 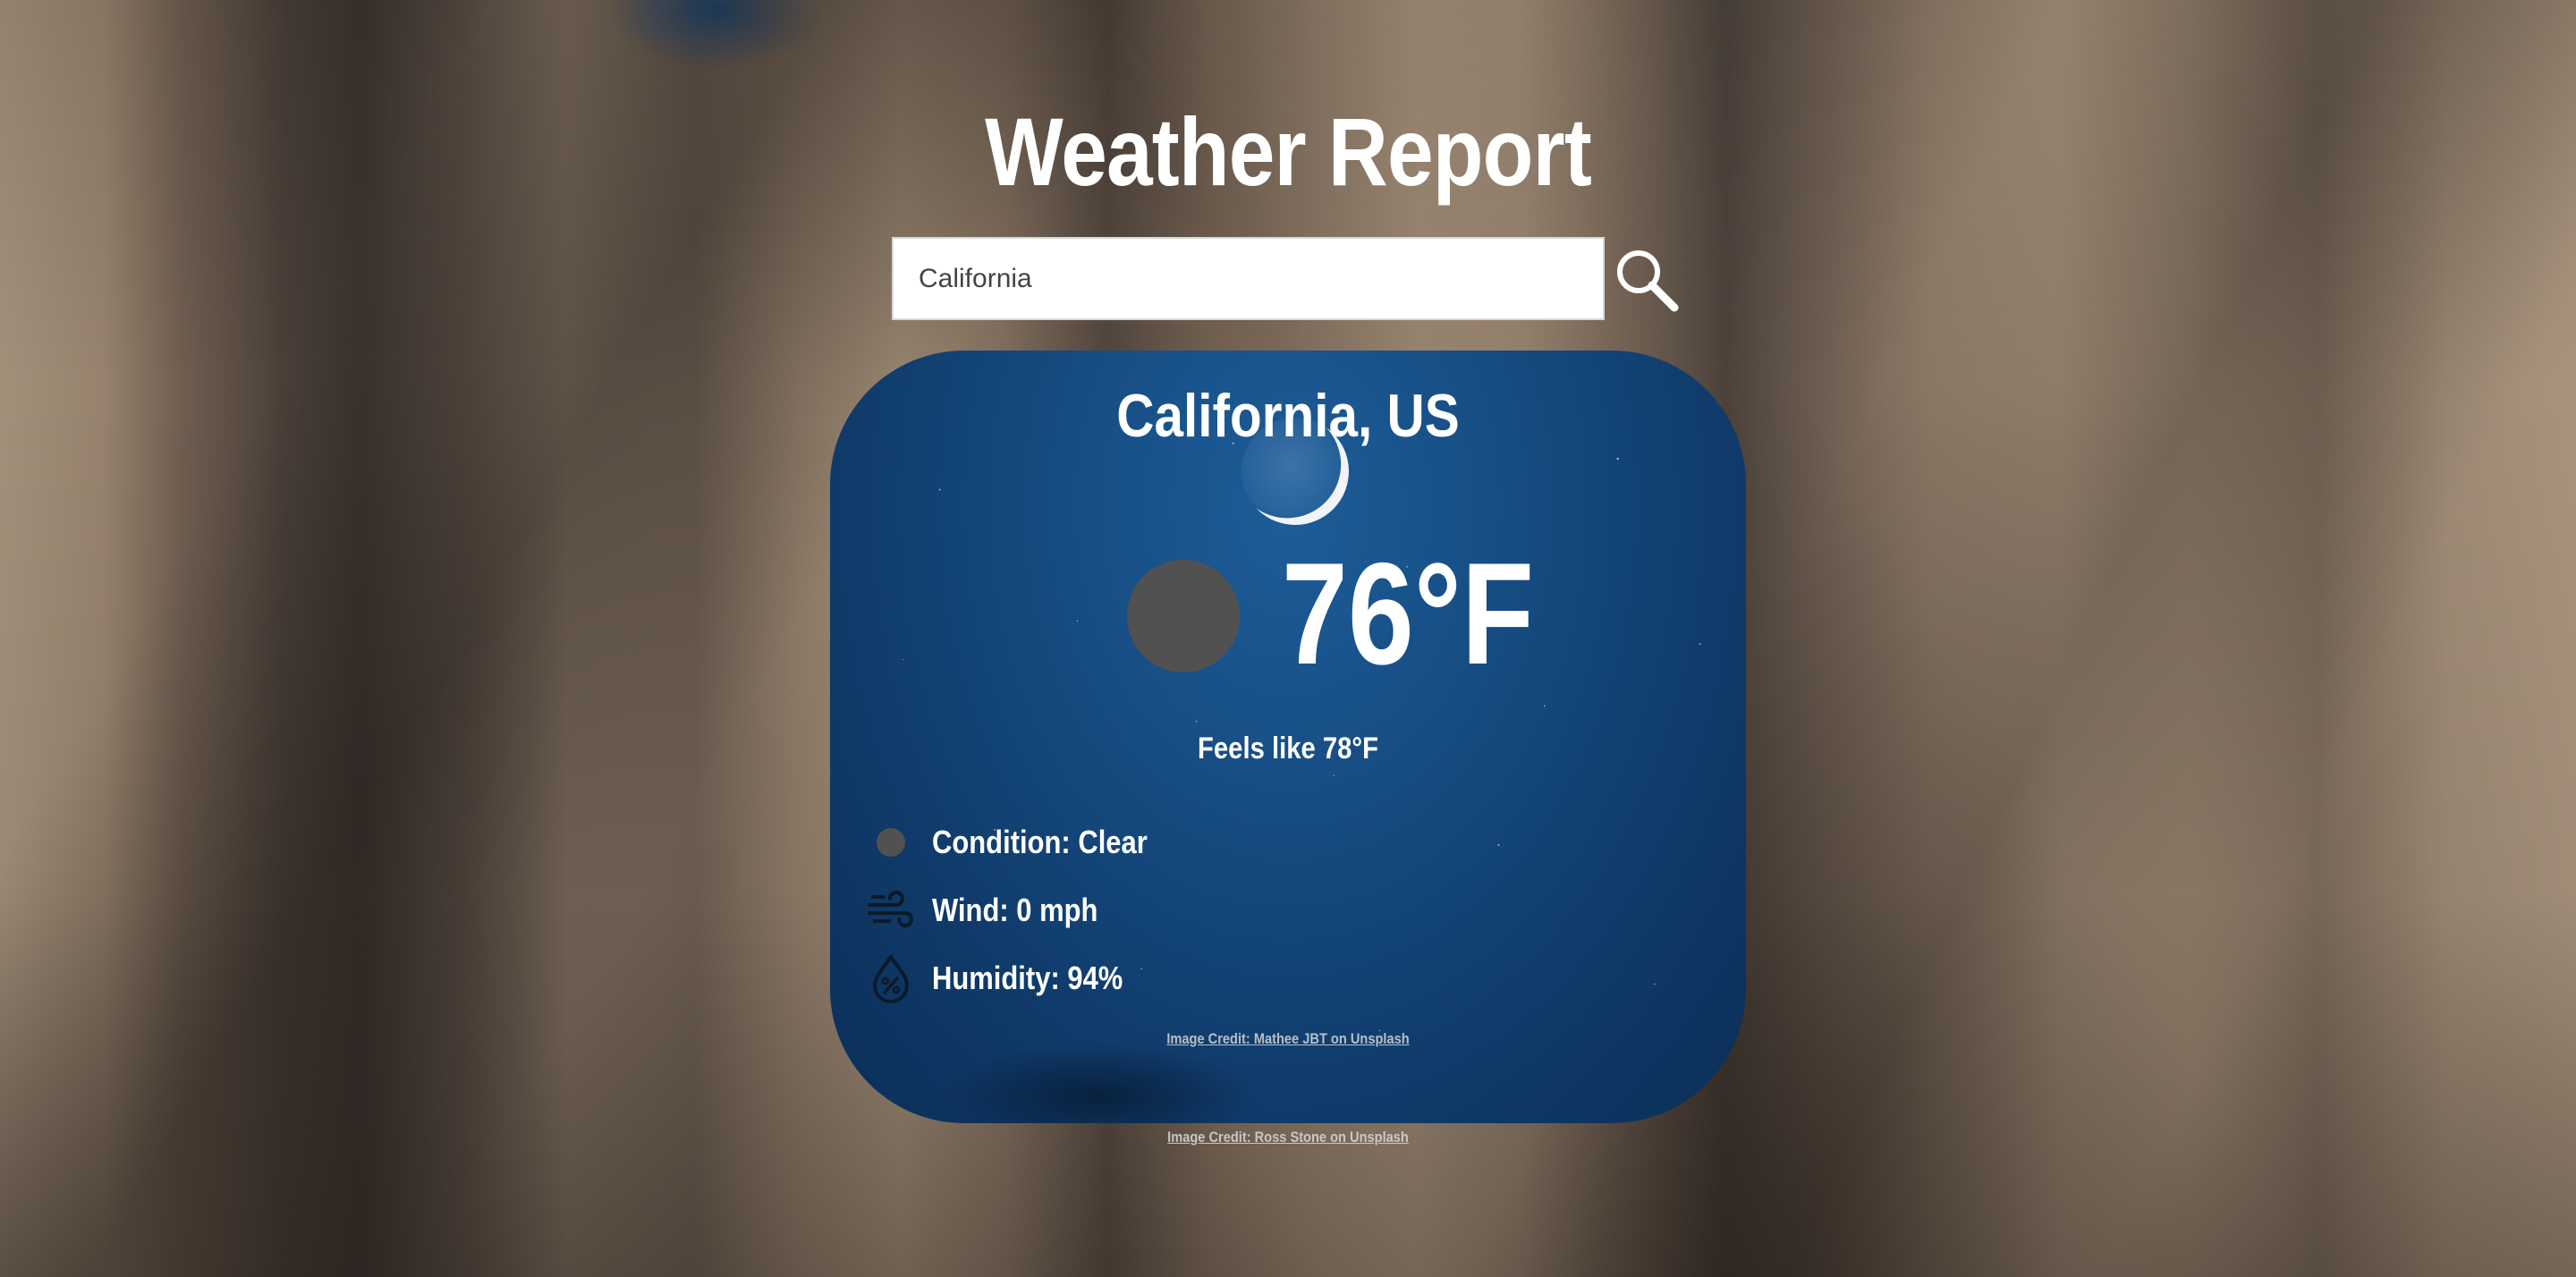 I want to click on page-image-credit-link: Image Credit: Ross Stone on Unsplash, so click(x=1288, y=1137).